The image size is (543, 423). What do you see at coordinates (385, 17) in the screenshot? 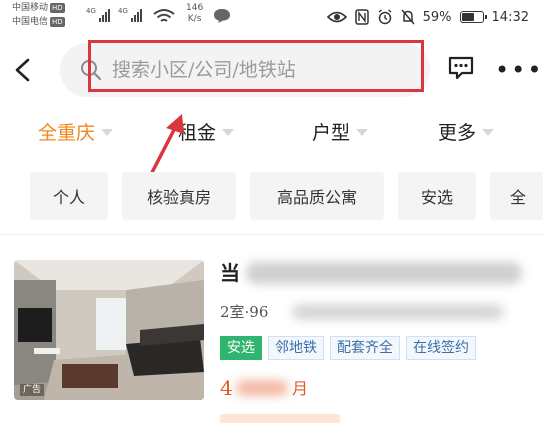
I see `alarm-icon` at bounding box center [385, 17].